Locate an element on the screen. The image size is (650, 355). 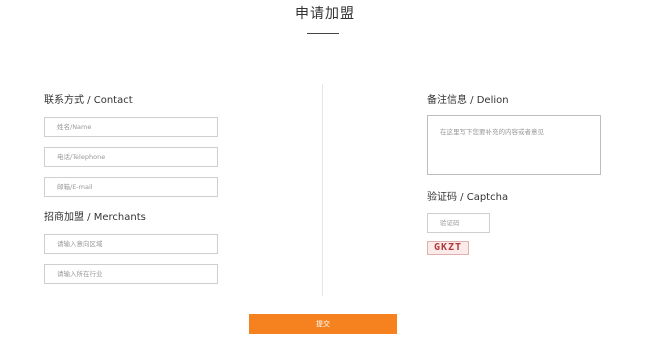
merchants-section-label: 招商加盟 / Merchants is located at coordinates (95, 217).